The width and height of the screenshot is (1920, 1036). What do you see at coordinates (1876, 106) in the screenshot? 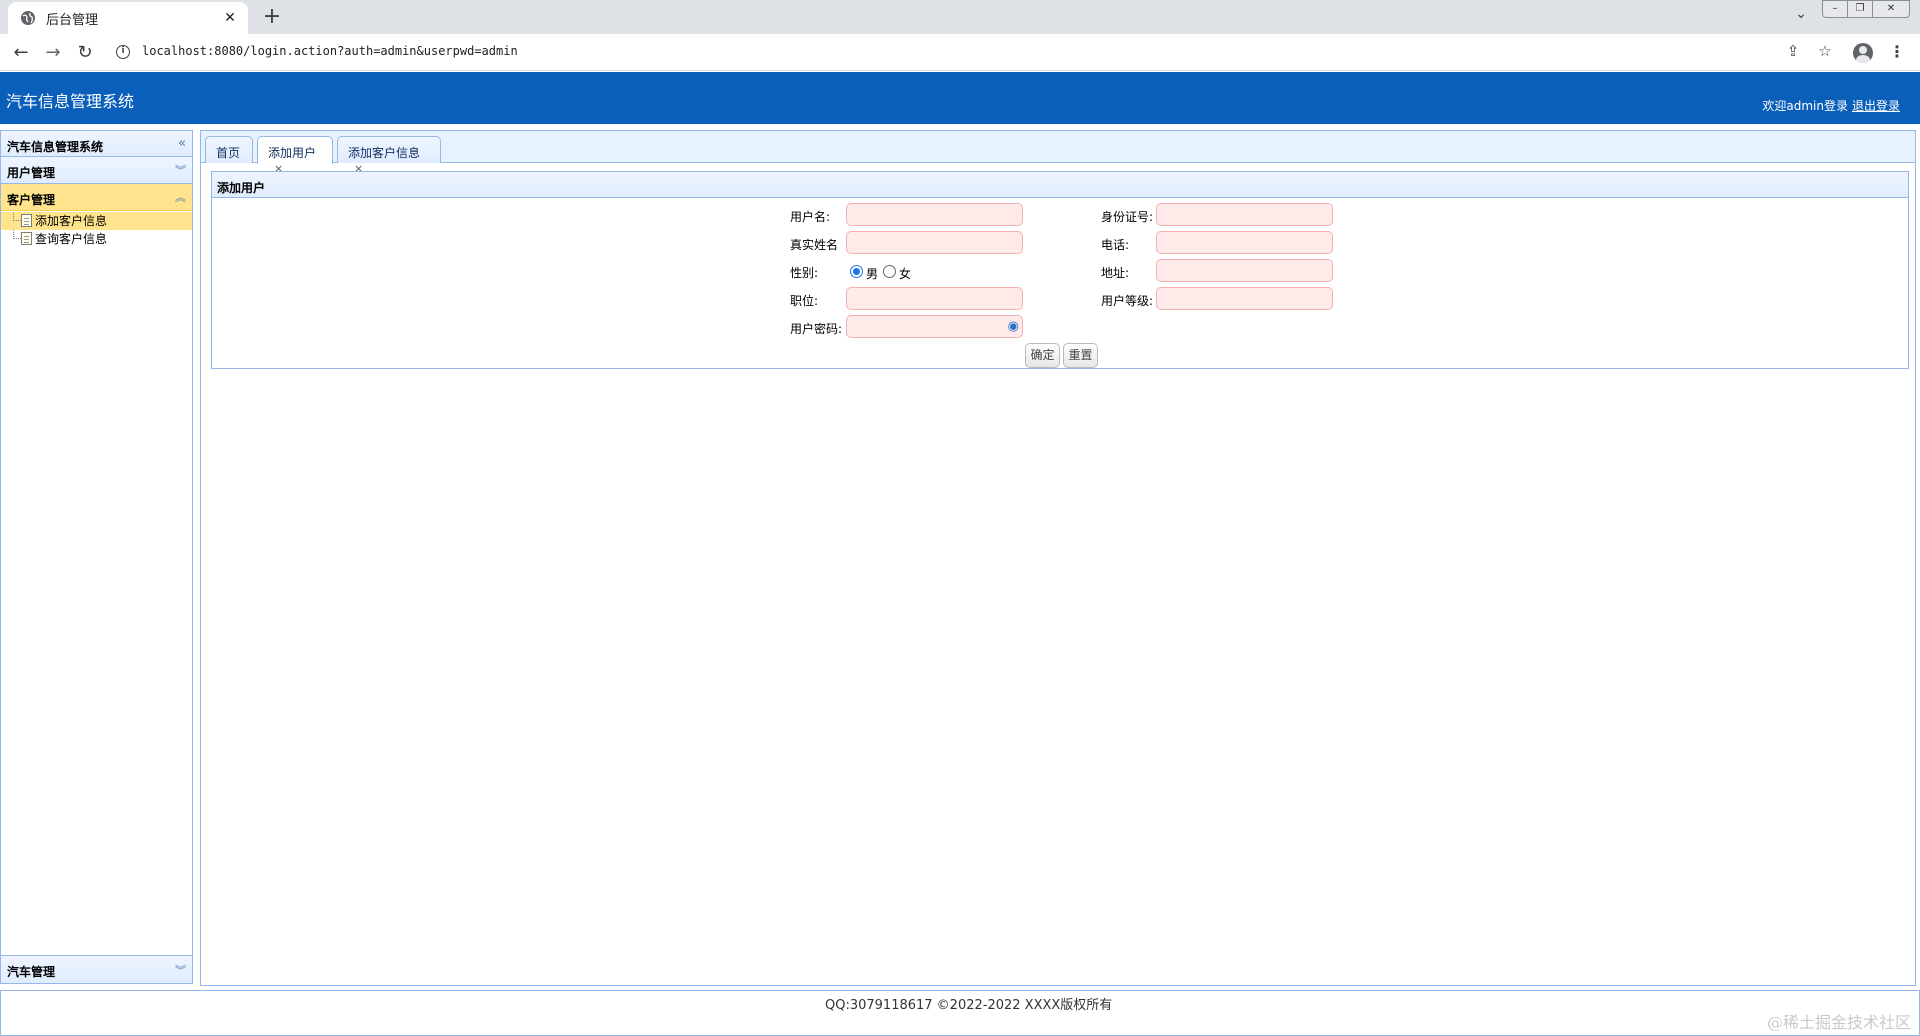
I see `logout-link: 退出登录` at bounding box center [1876, 106].